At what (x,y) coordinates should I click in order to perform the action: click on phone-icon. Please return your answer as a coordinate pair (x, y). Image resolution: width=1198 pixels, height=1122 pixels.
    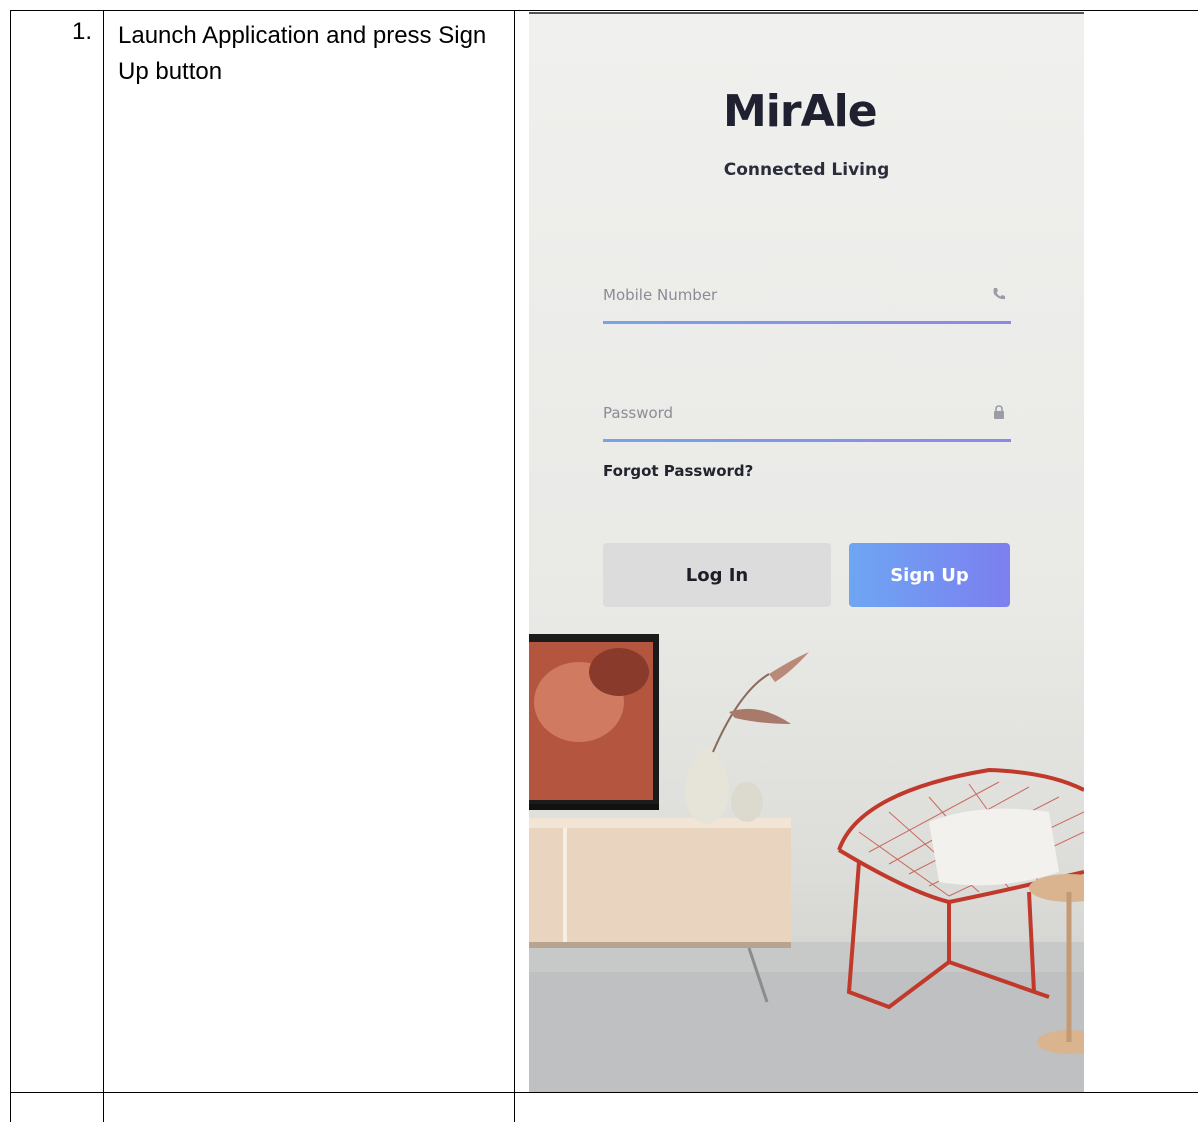
    Looking at the image, I should click on (999, 294).